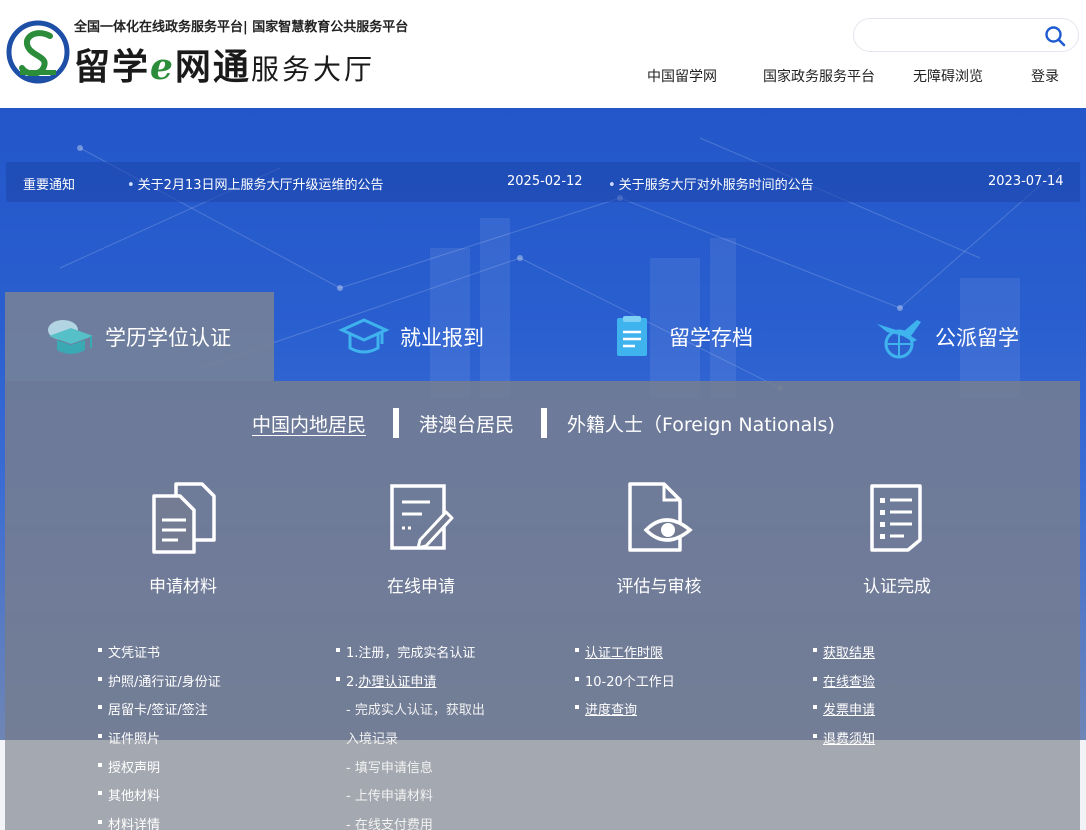 The width and height of the screenshot is (1086, 830). What do you see at coordinates (843, 708) in the screenshot?
I see `invoice-request-link: 发票申请` at bounding box center [843, 708].